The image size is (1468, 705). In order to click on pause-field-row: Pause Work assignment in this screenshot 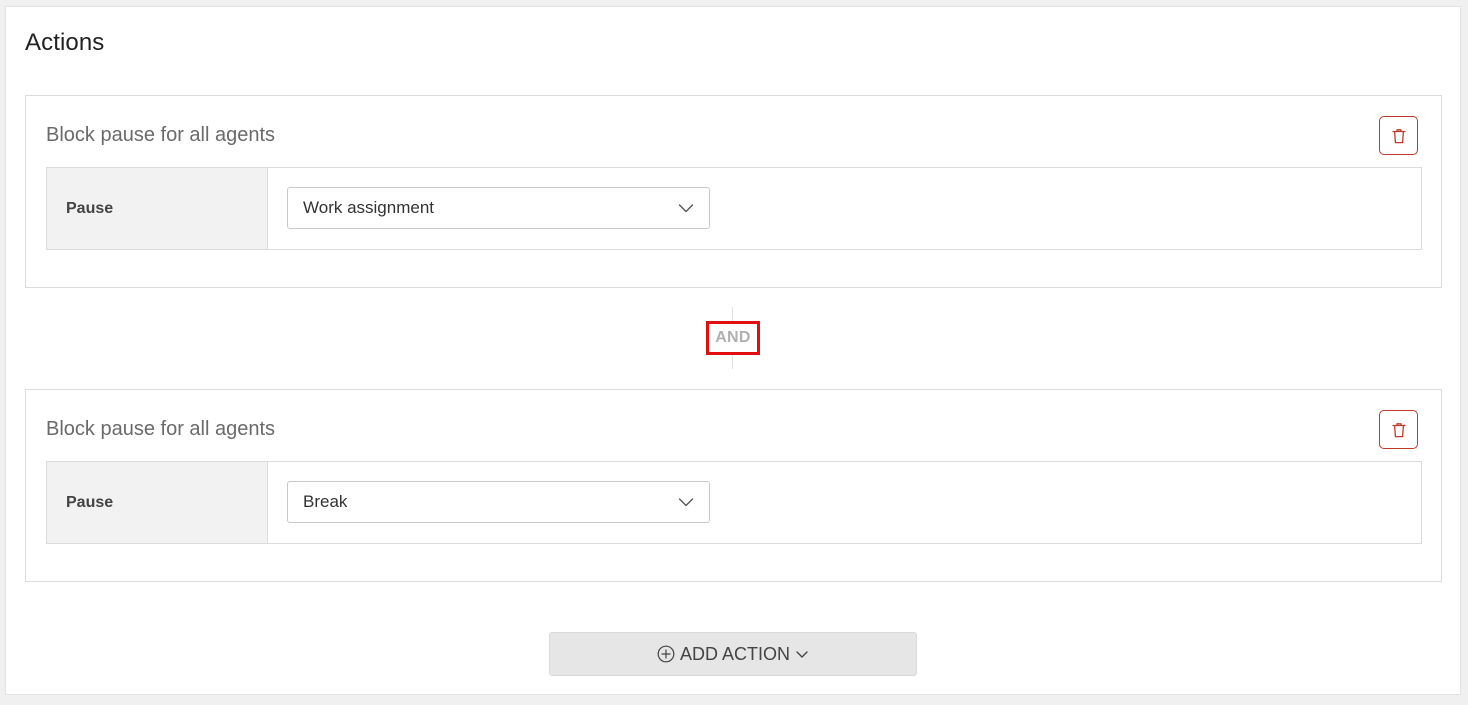, I will do `click(734, 208)`.